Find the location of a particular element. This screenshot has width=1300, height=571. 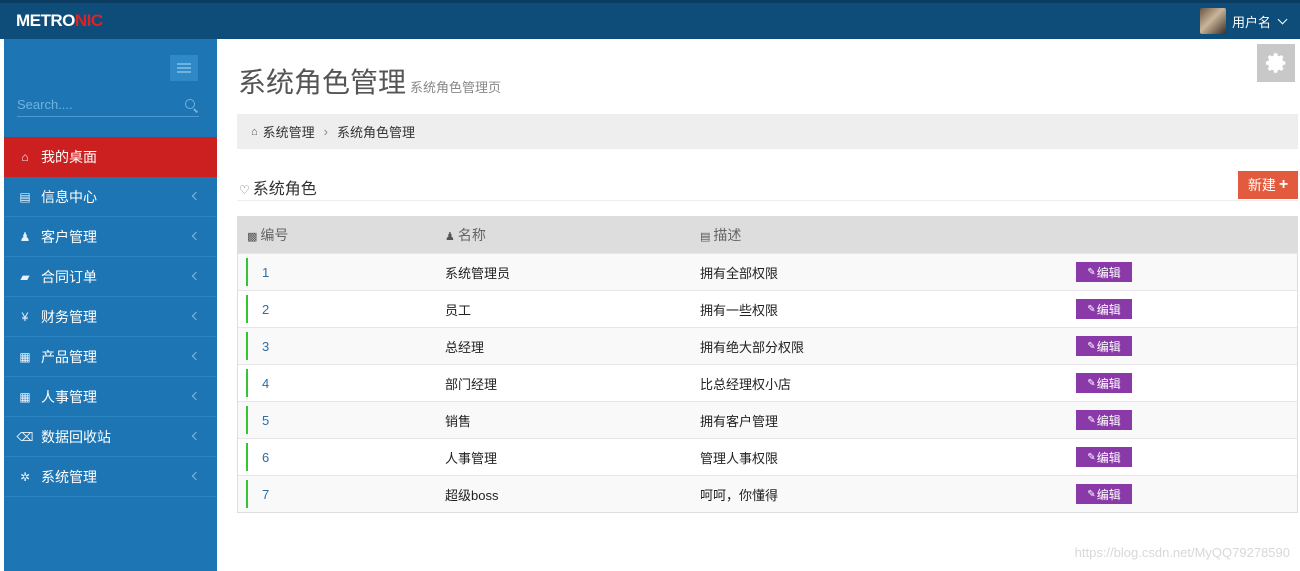

sidebar-item-icon: ▤ is located at coordinates (25, 196).